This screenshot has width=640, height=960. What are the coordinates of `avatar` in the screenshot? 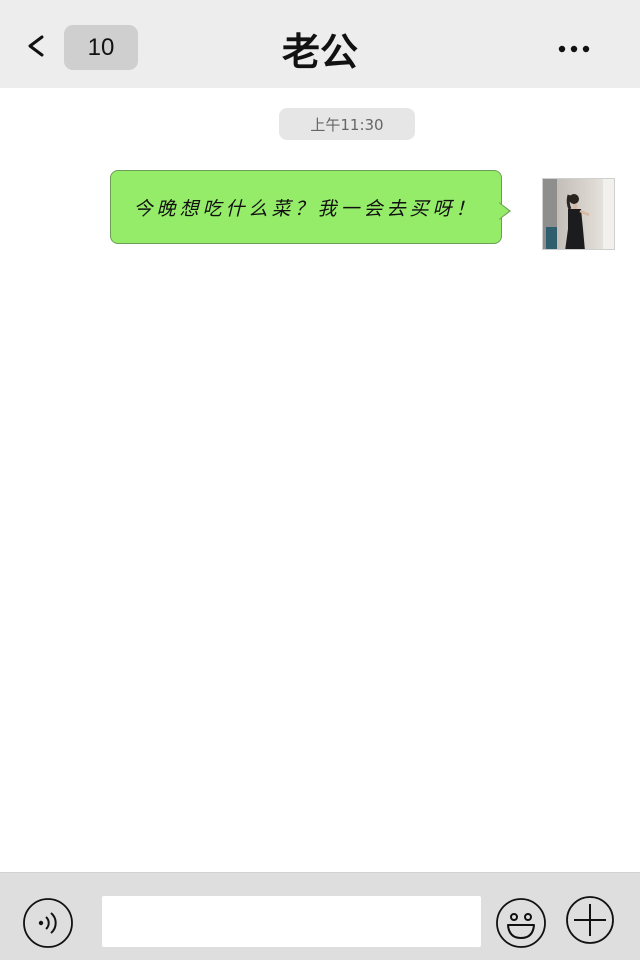 It's located at (578, 214).